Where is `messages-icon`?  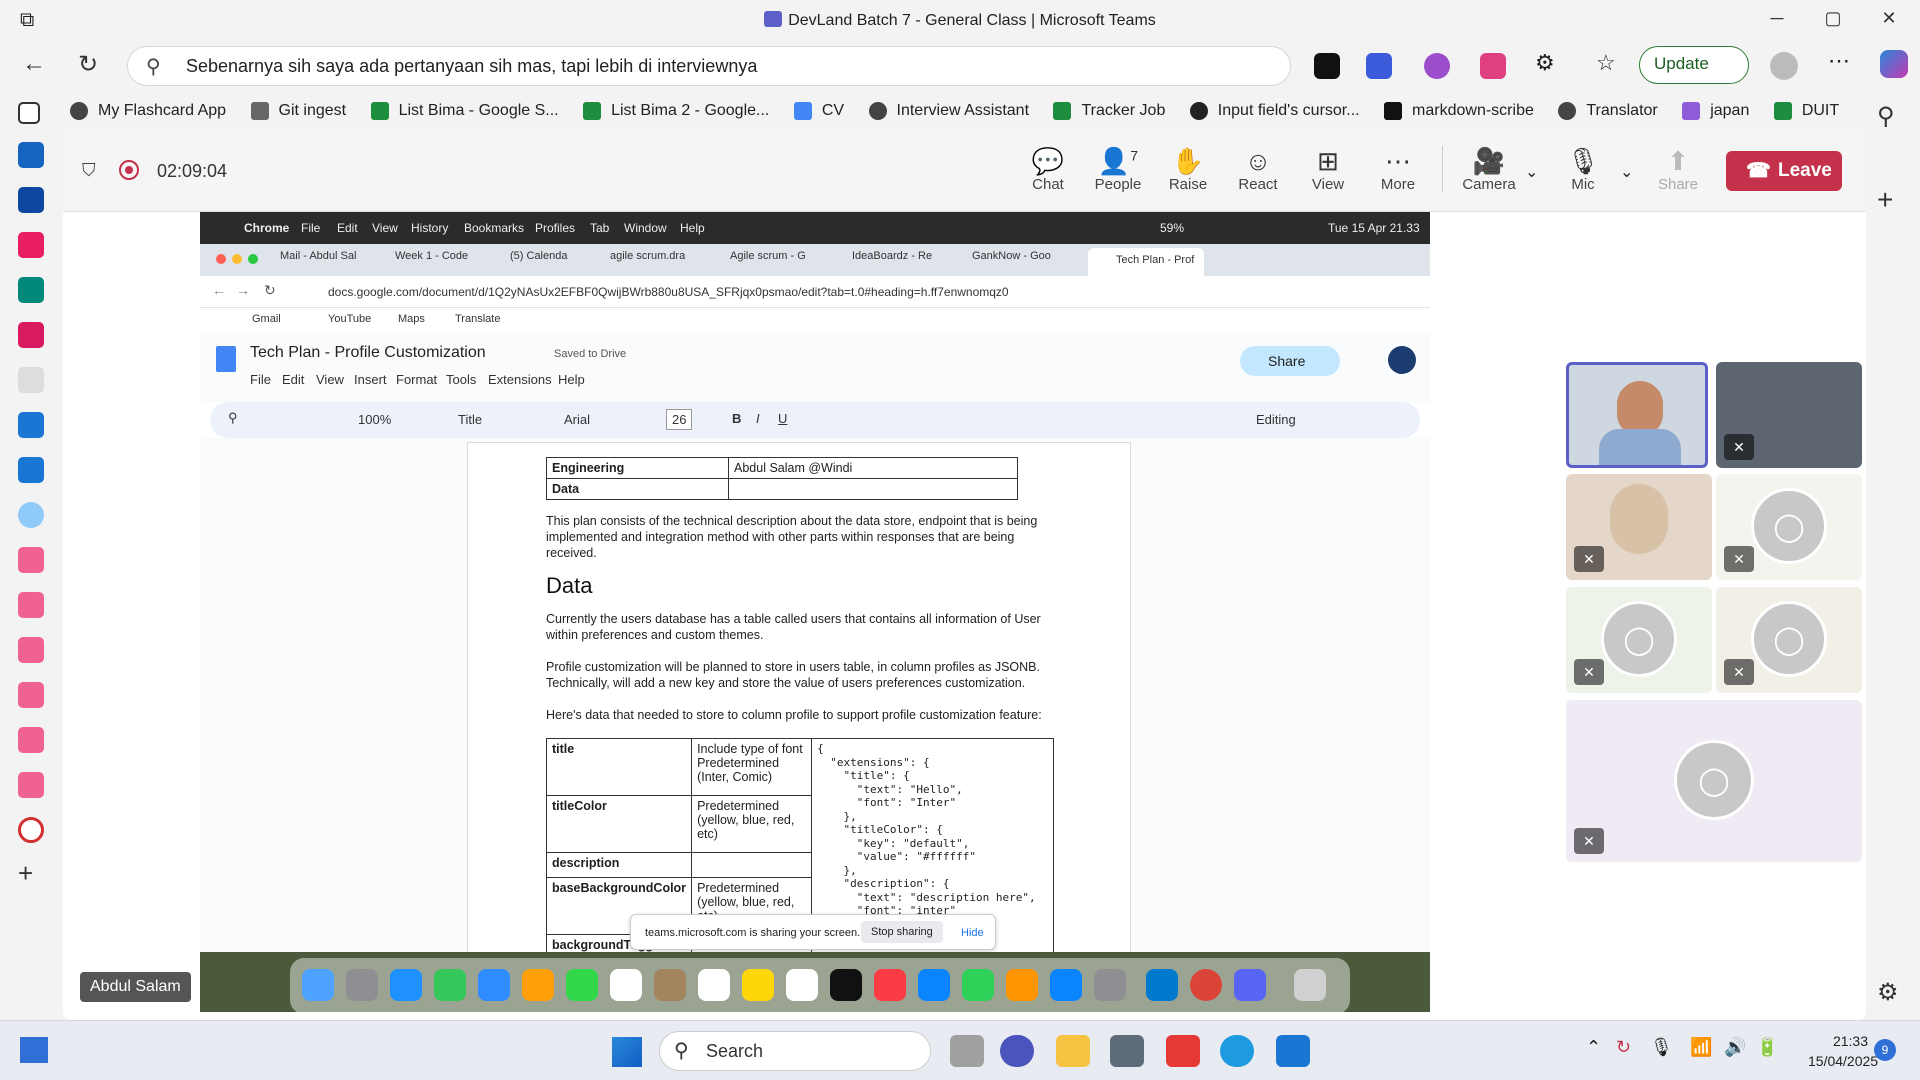 messages-icon is located at coordinates (450, 985).